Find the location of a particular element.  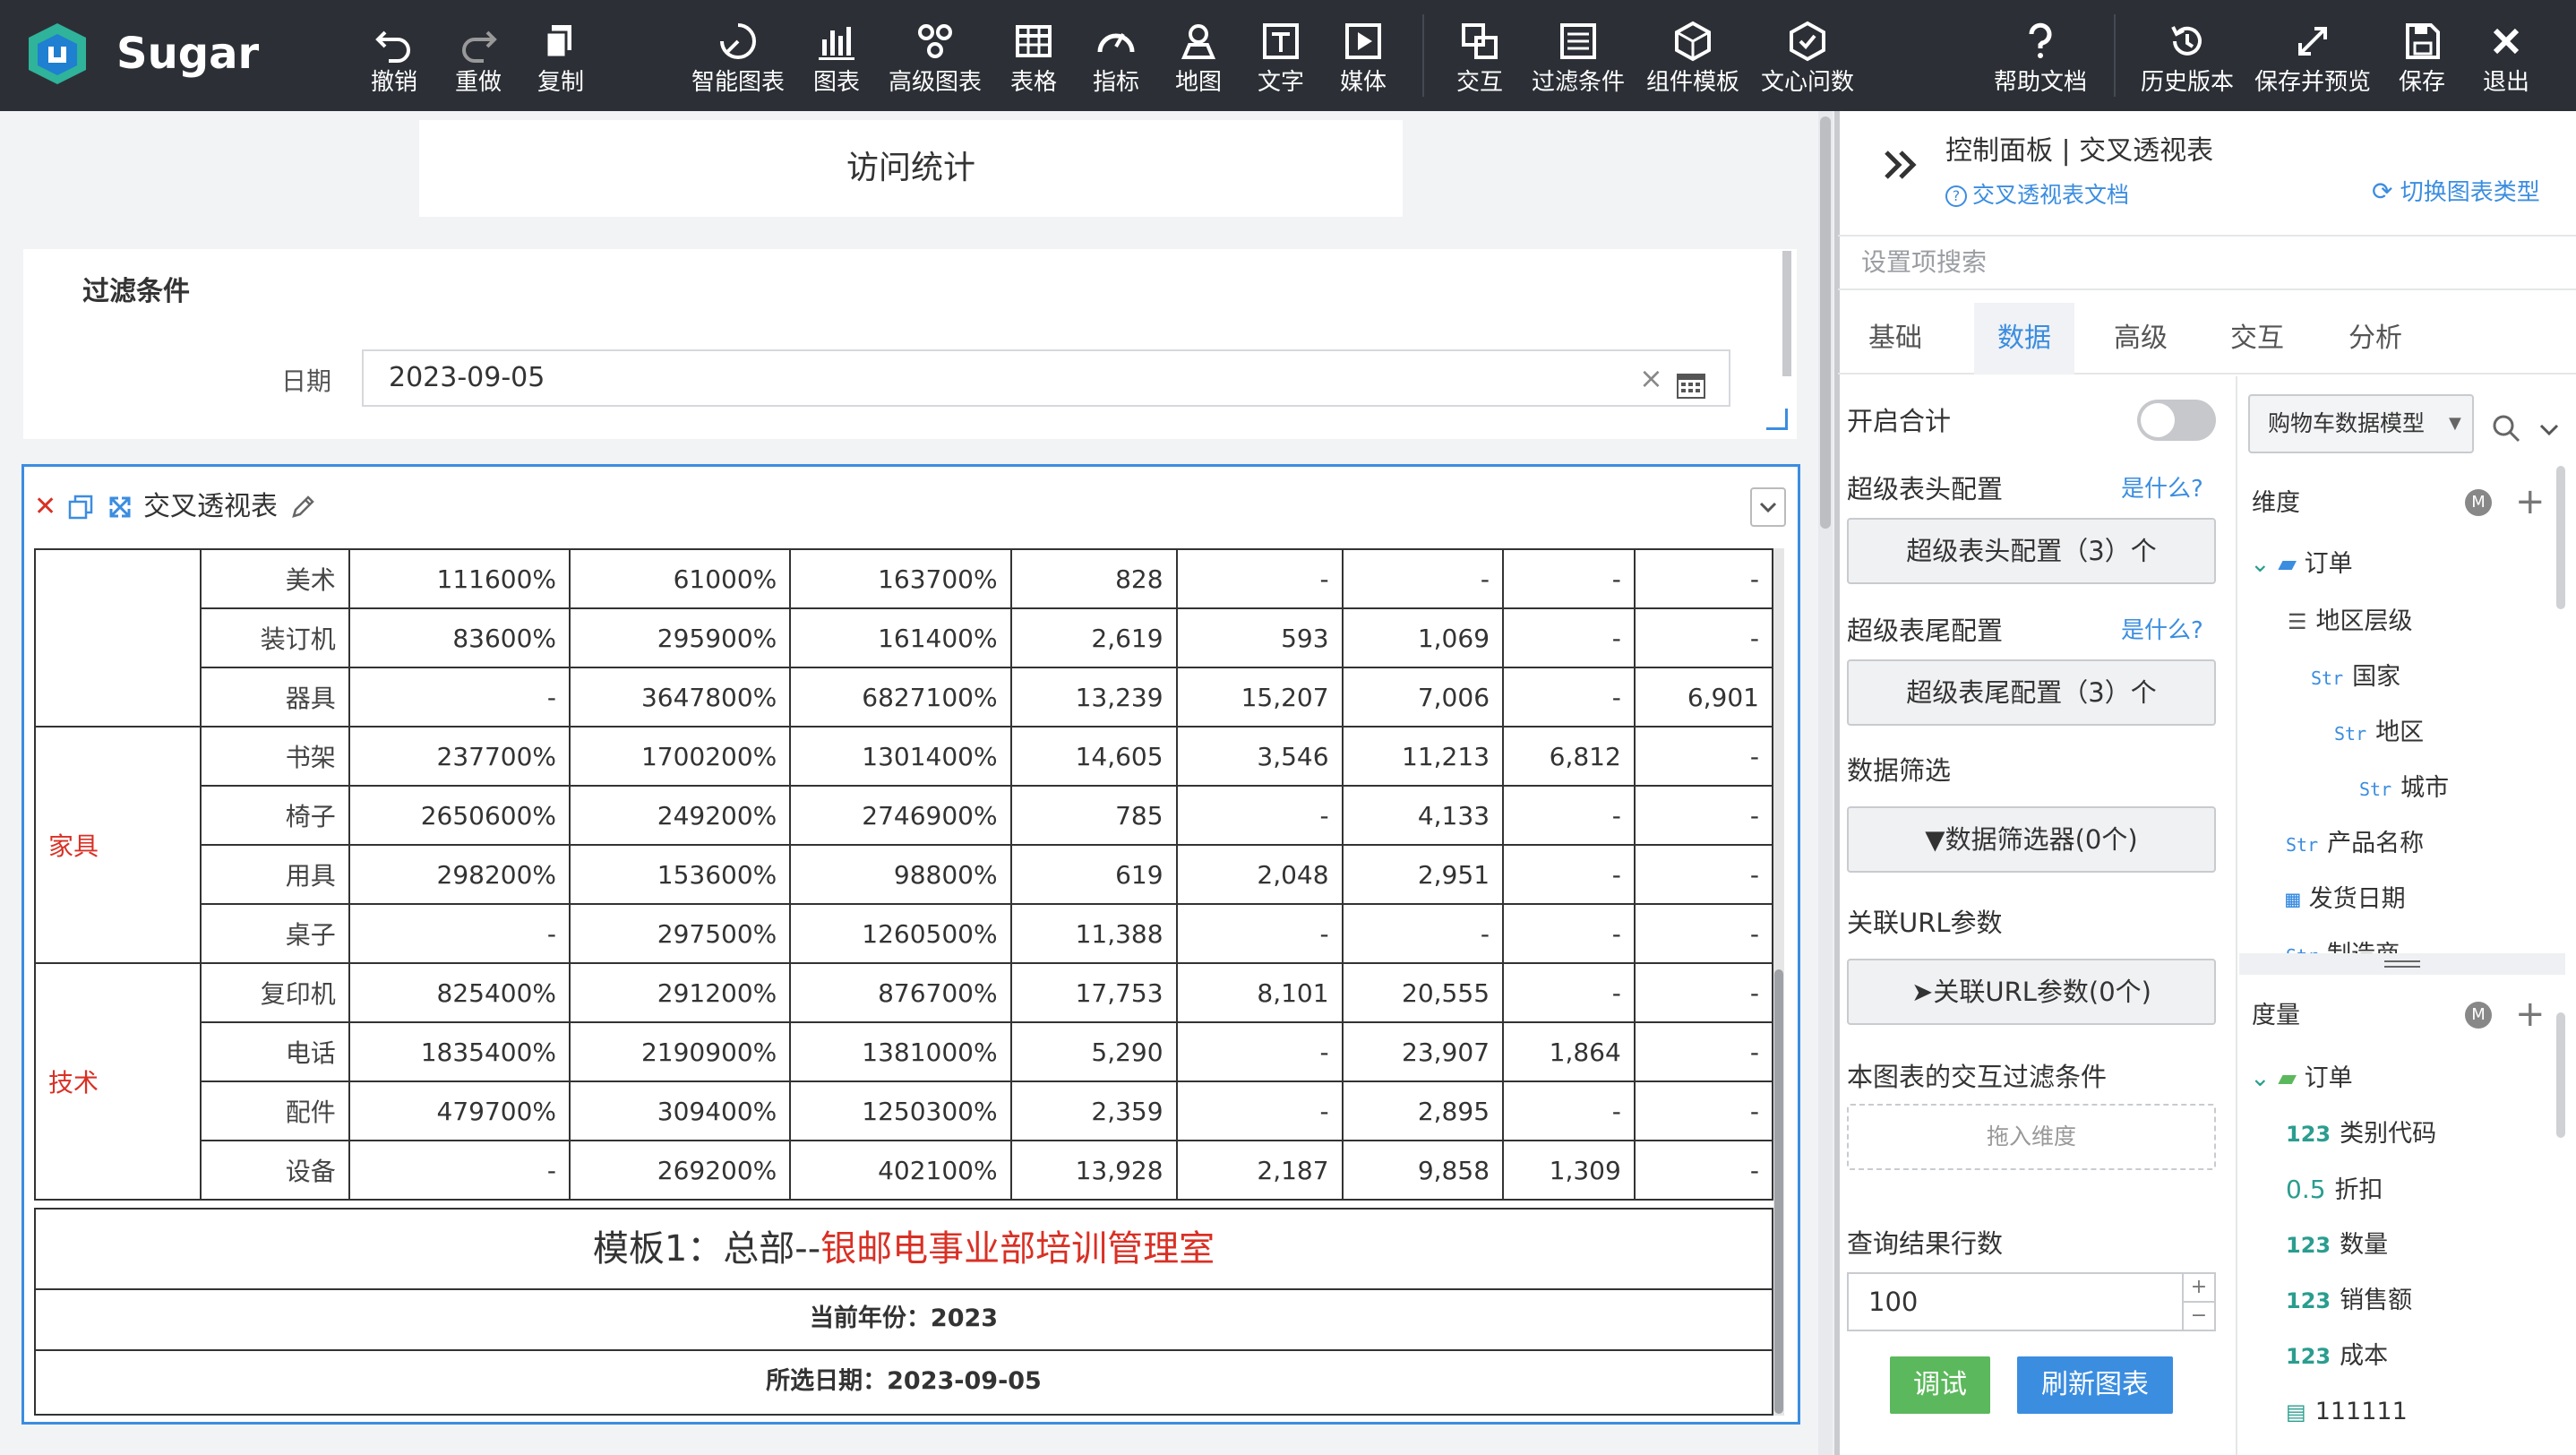

decrement-button: − is located at coordinates (2199, 1316).